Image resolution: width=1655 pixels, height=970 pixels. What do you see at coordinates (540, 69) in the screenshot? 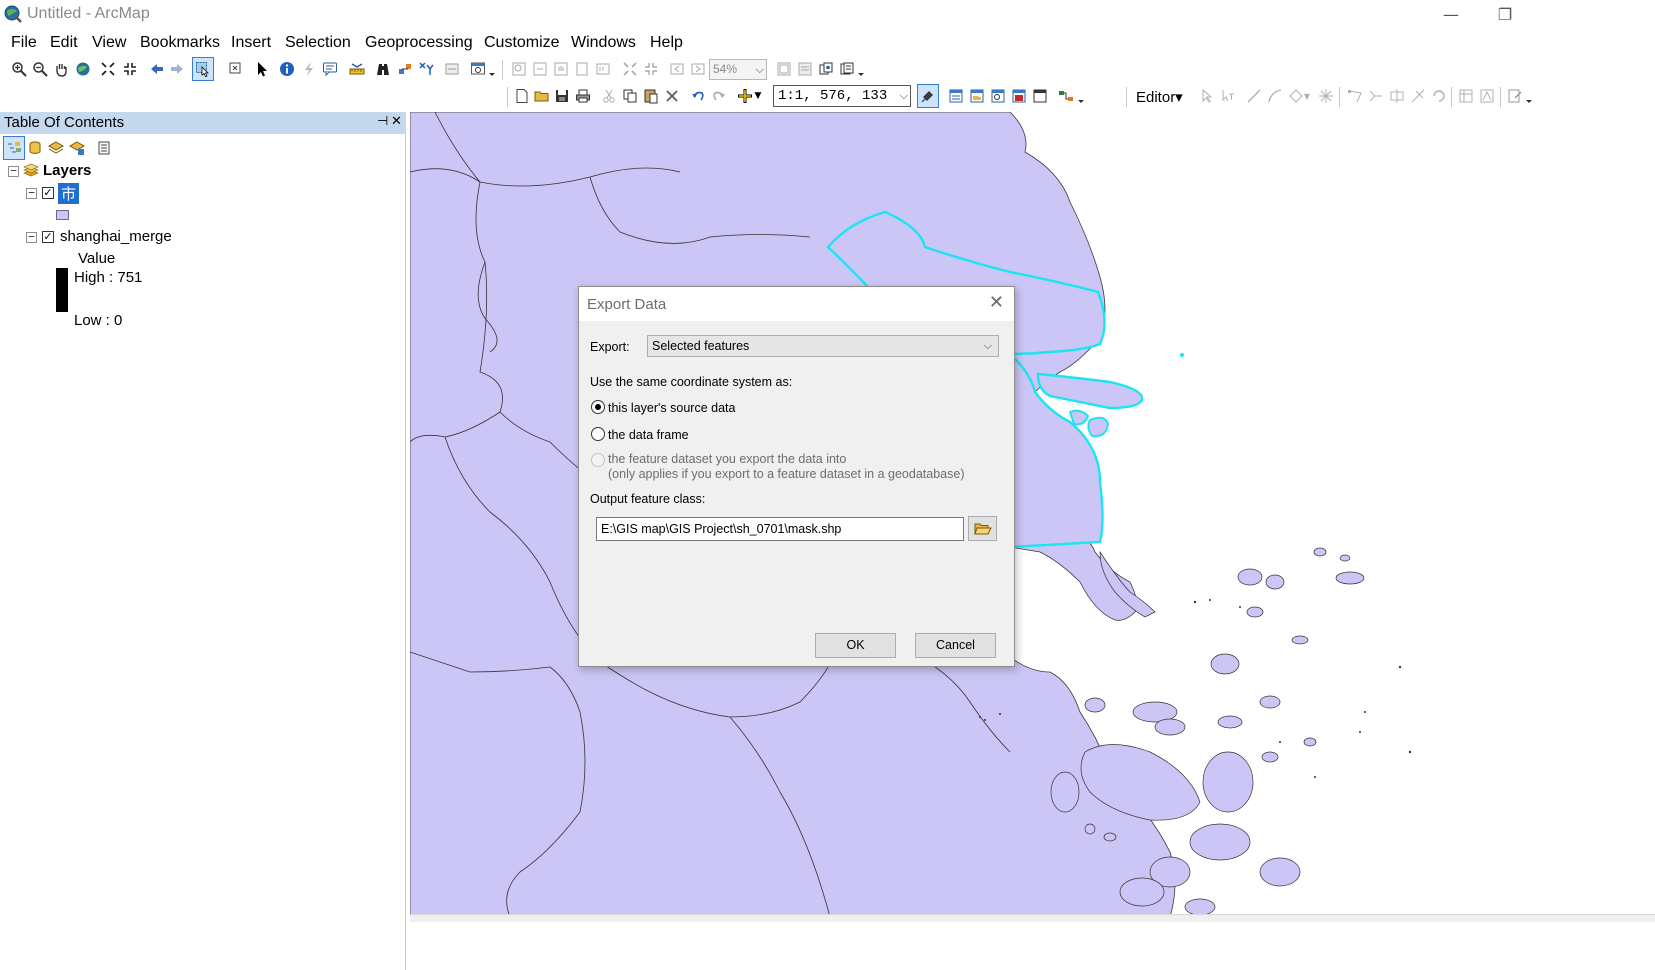
I see `layout-zoom-out-icon` at bounding box center [540, 69].